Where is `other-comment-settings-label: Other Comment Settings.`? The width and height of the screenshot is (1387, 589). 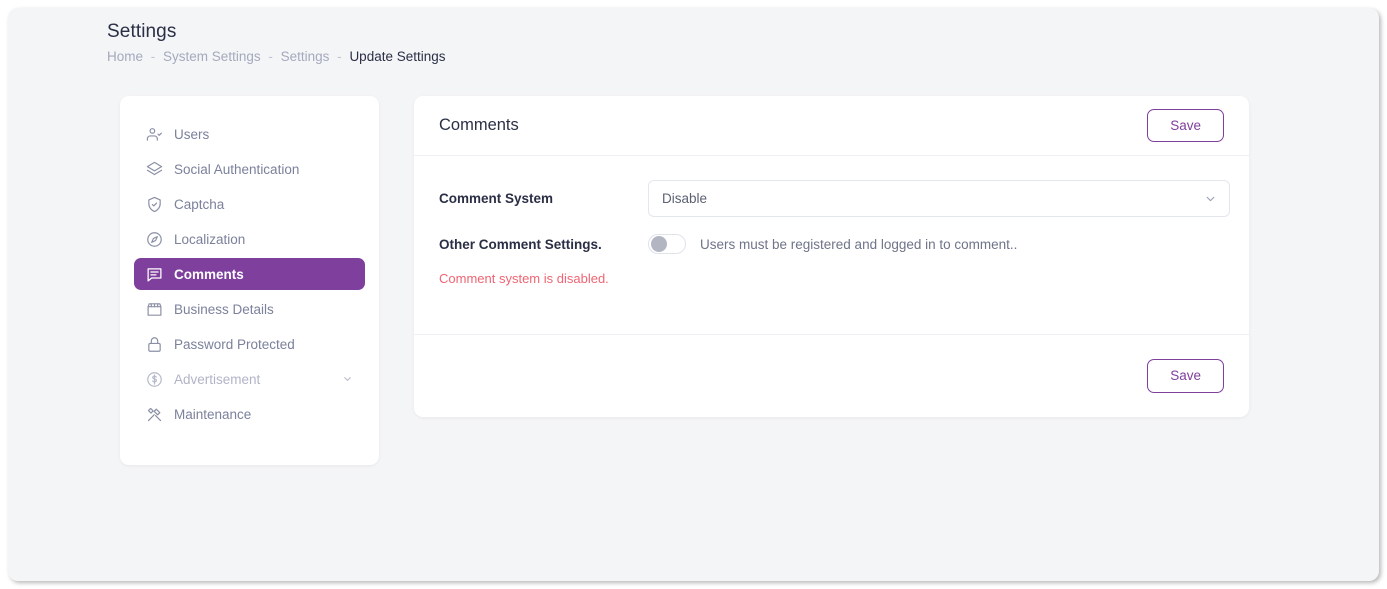 other-comment-settings-label: Other Comment Settings. is located at coordinates (520, 244).